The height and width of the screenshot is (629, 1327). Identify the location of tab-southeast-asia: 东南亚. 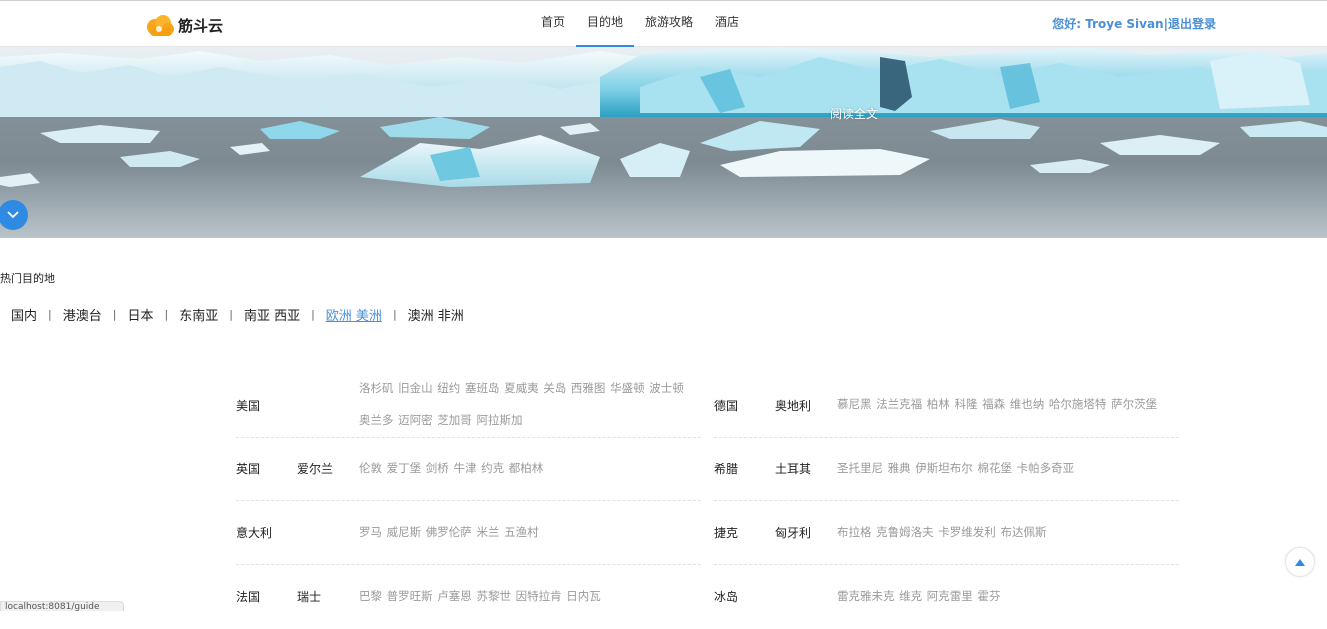
(198, 314).